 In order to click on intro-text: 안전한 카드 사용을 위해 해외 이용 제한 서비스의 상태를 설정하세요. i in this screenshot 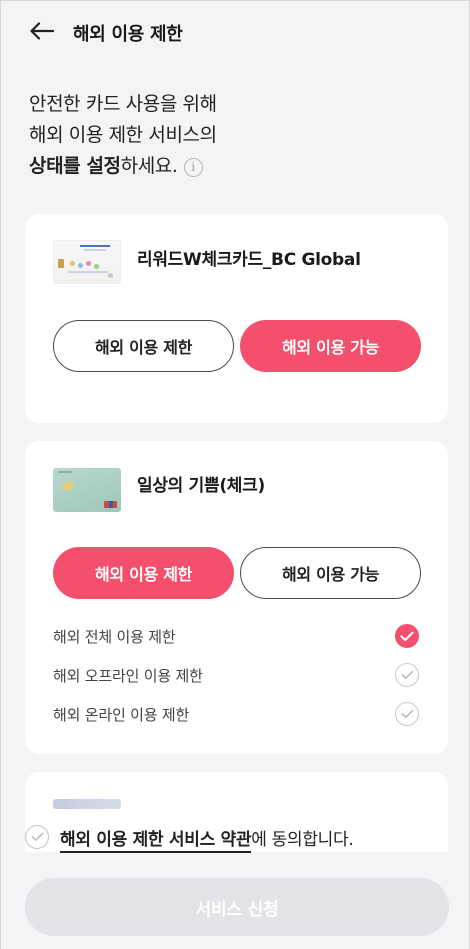, I will do `click(123, 135)`.